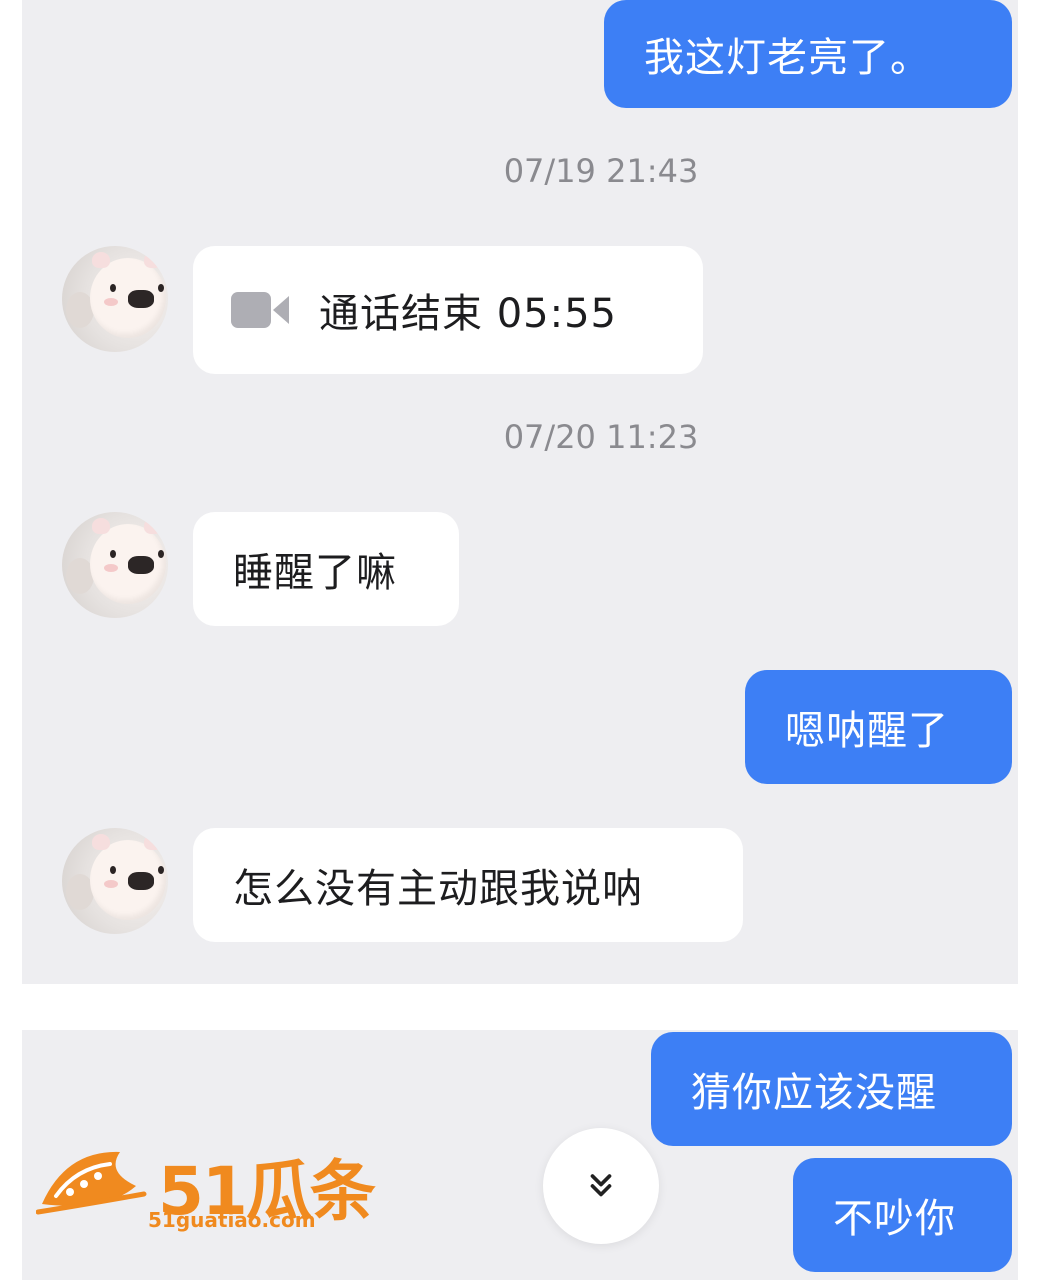  What do you see at coordinates (867, 731) in the screenshot?
I see `message-text: 嗯呐醒了` at bounding box center [867, 731].